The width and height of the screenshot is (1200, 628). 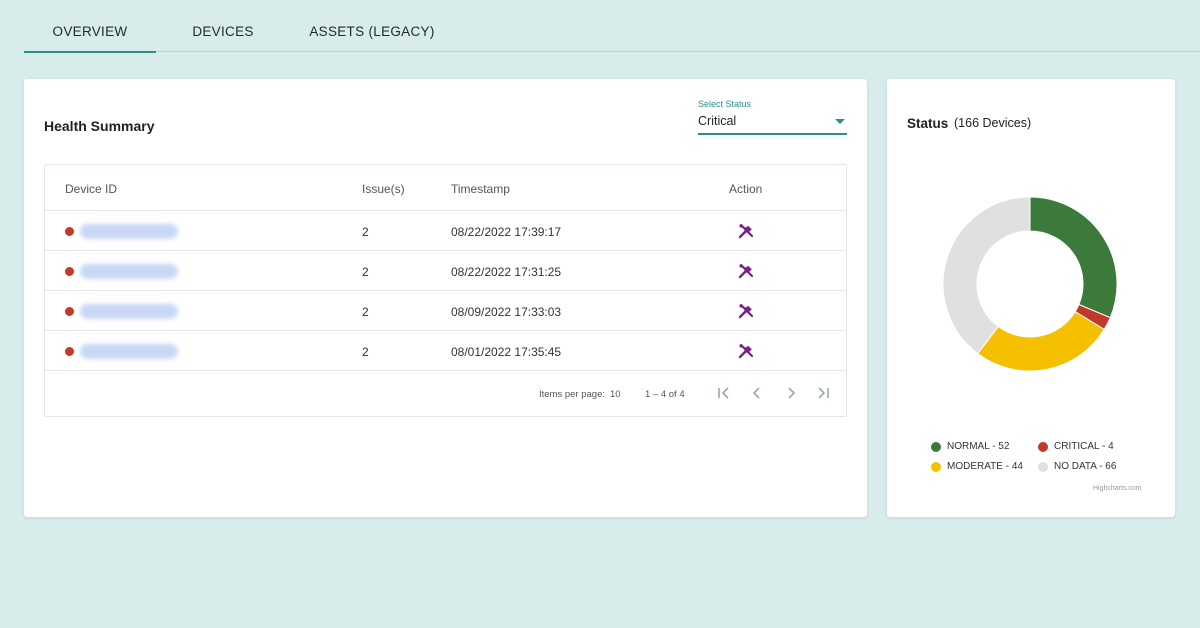 I want to click on prev-page-icon, so click(x=757, y=393).